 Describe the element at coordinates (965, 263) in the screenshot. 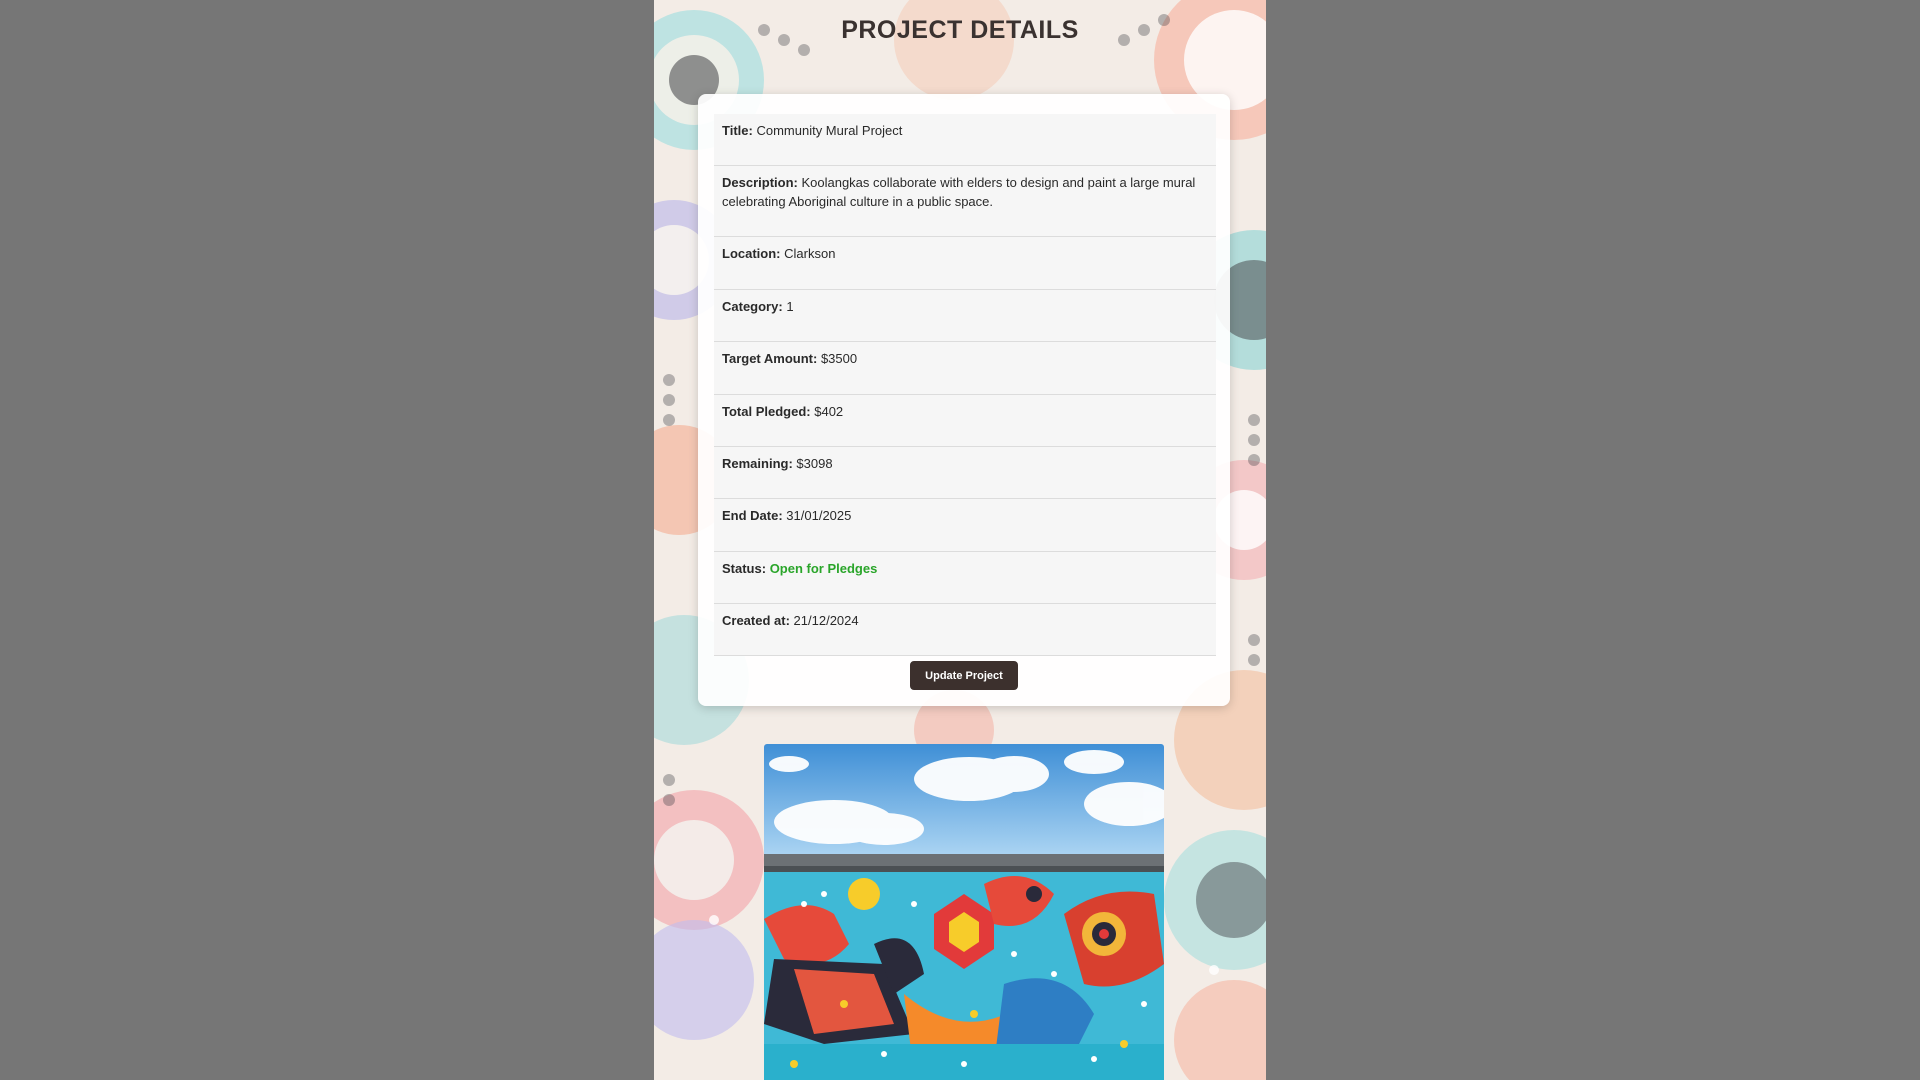

I see `location-row: Location: Clarkson` at that location.